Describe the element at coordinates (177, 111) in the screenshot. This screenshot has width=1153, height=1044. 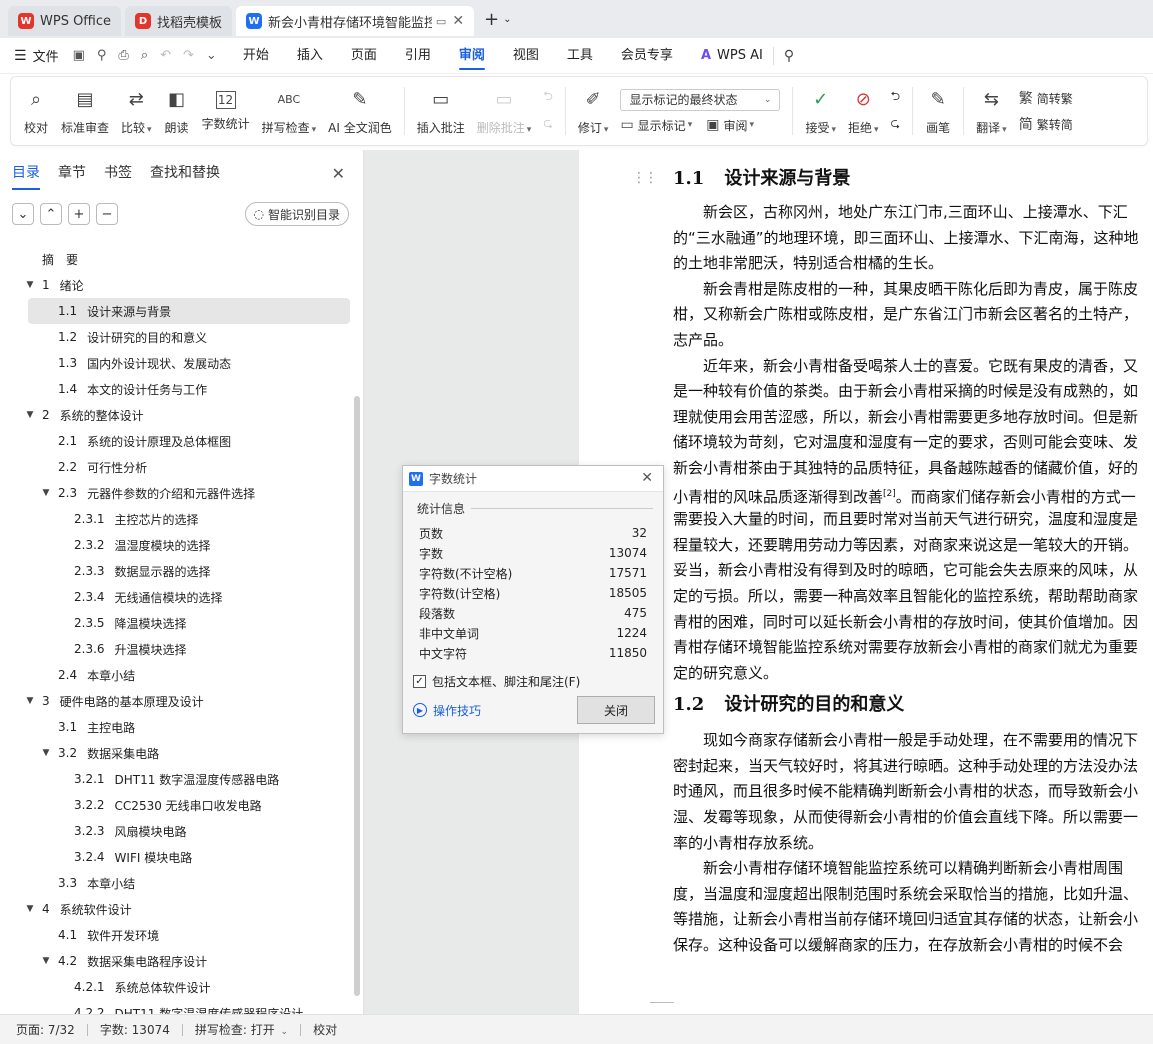
I see `read-aloud-button: ◧ 朗读` at that location.